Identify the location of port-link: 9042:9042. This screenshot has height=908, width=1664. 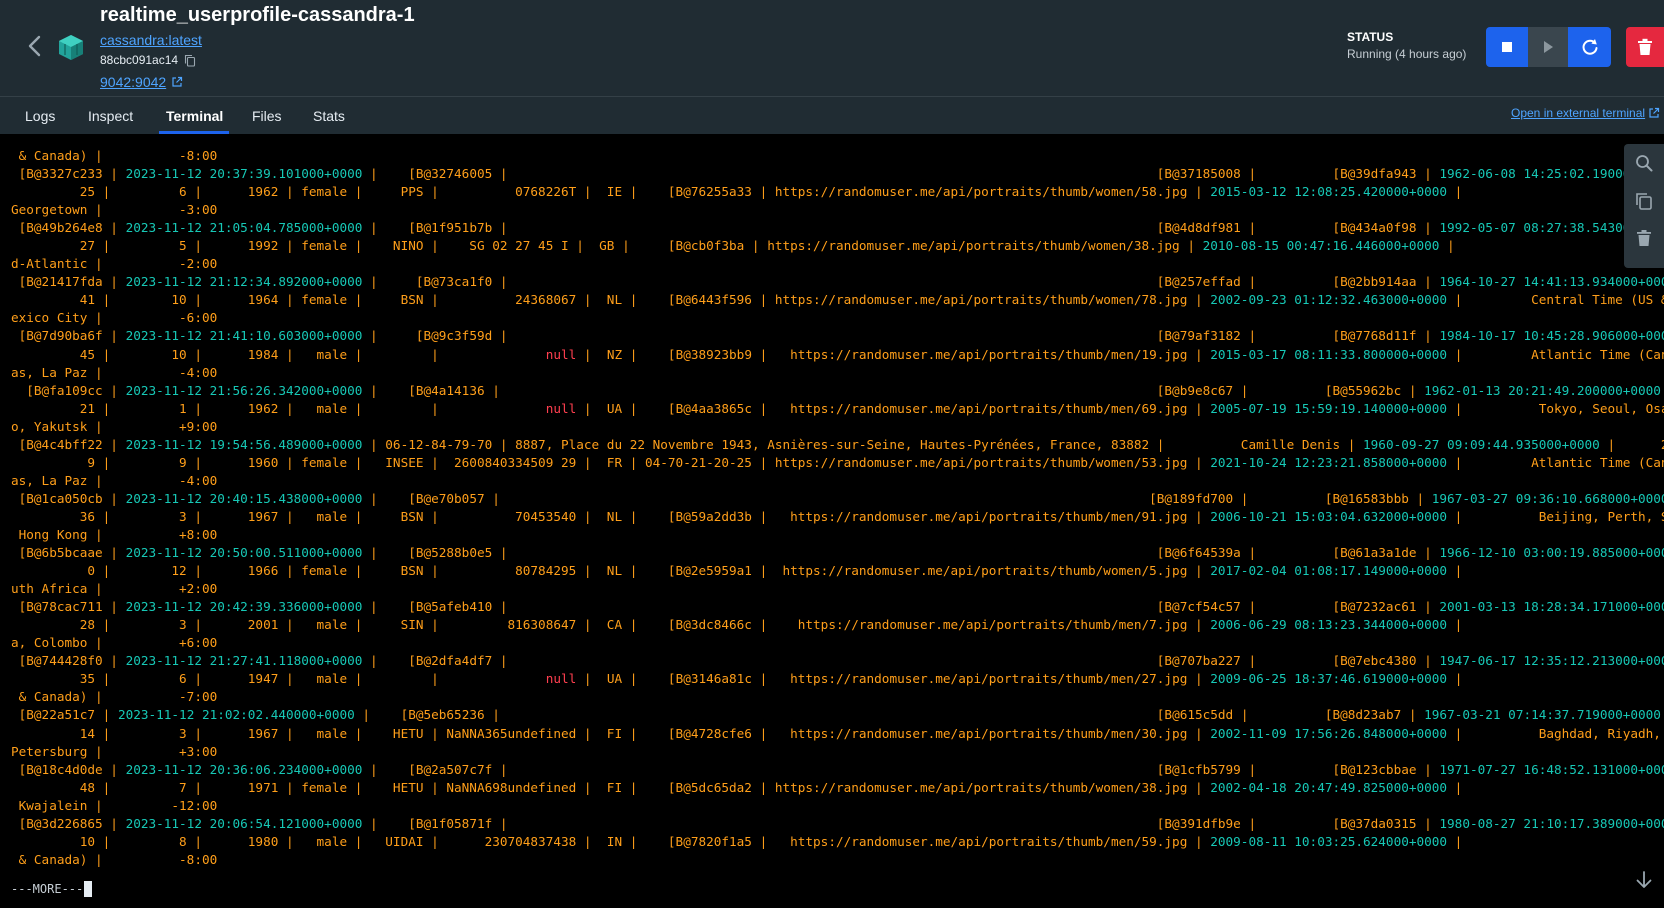
(133, 82).